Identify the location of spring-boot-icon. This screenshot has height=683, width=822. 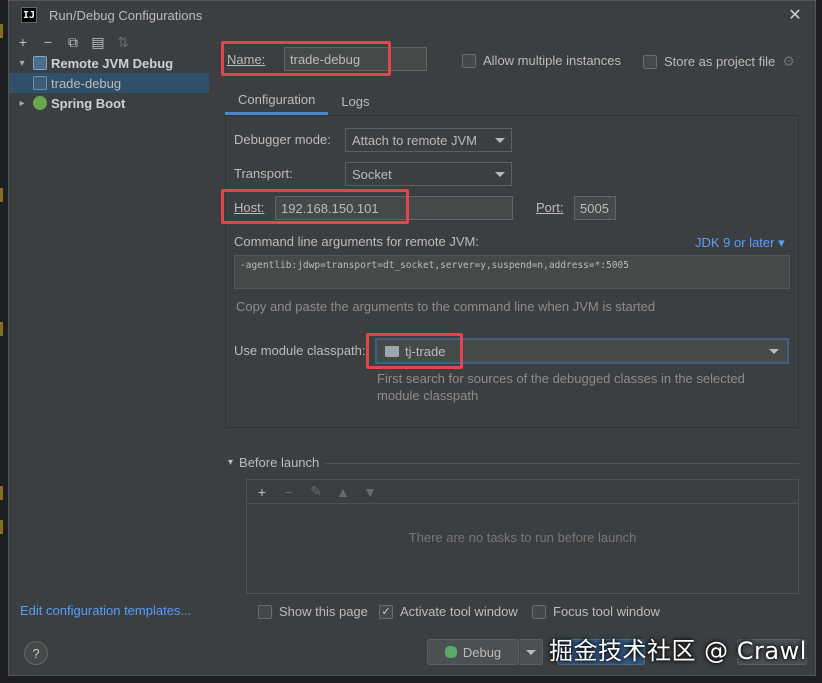
(40, 103).